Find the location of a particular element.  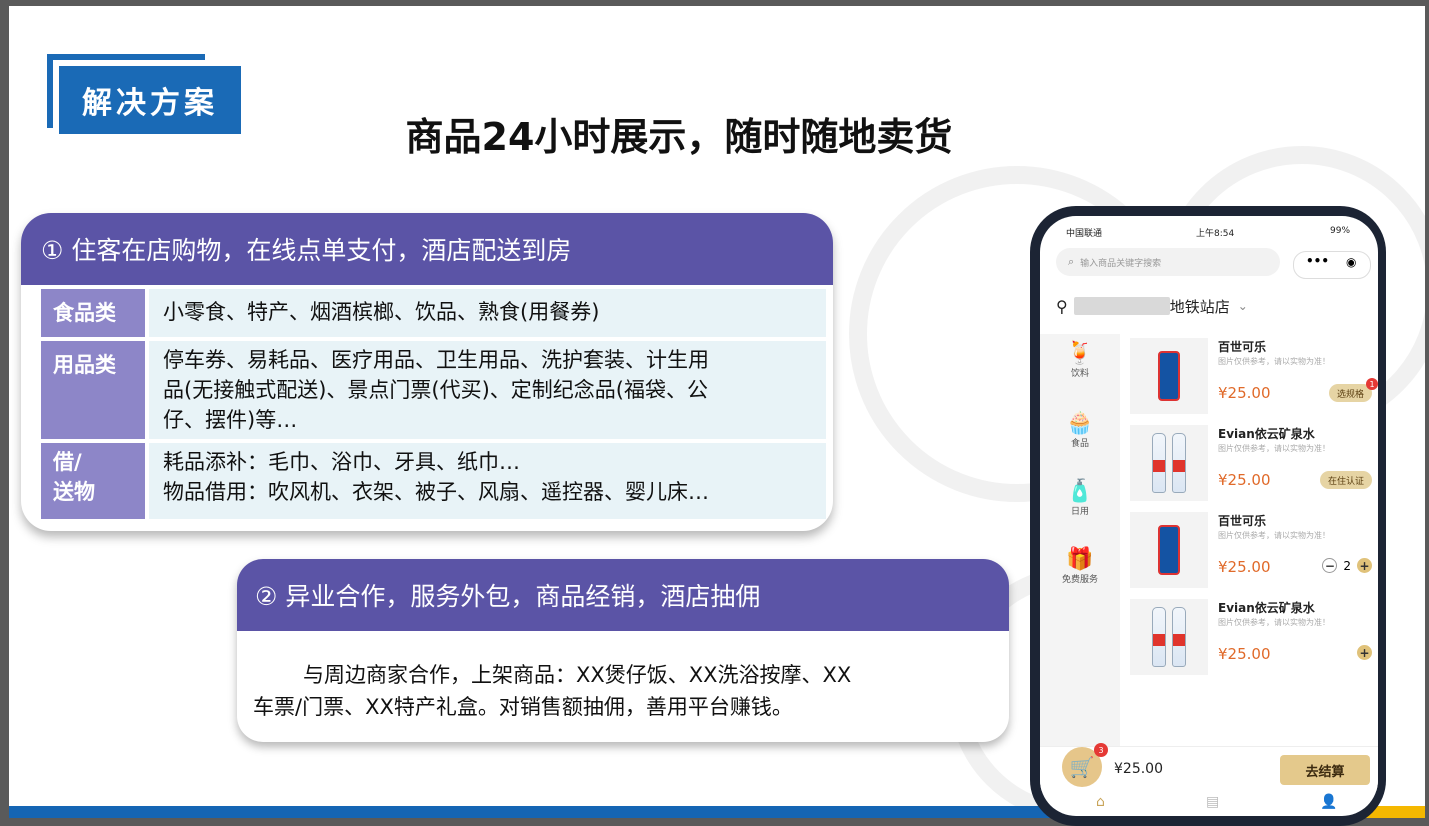

quantity-stepper: − 2 + is located at coordinates (1347, 565).